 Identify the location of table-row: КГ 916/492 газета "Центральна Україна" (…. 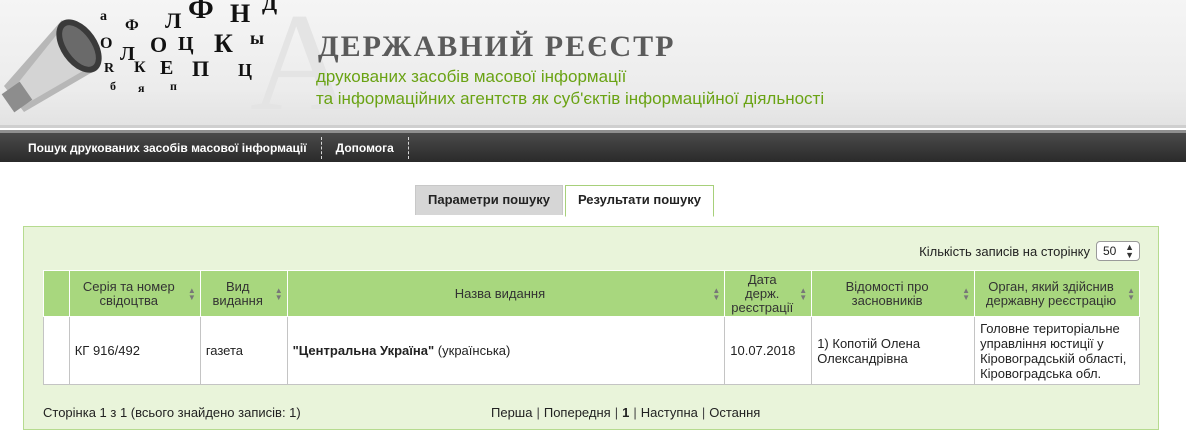
(591, 350).